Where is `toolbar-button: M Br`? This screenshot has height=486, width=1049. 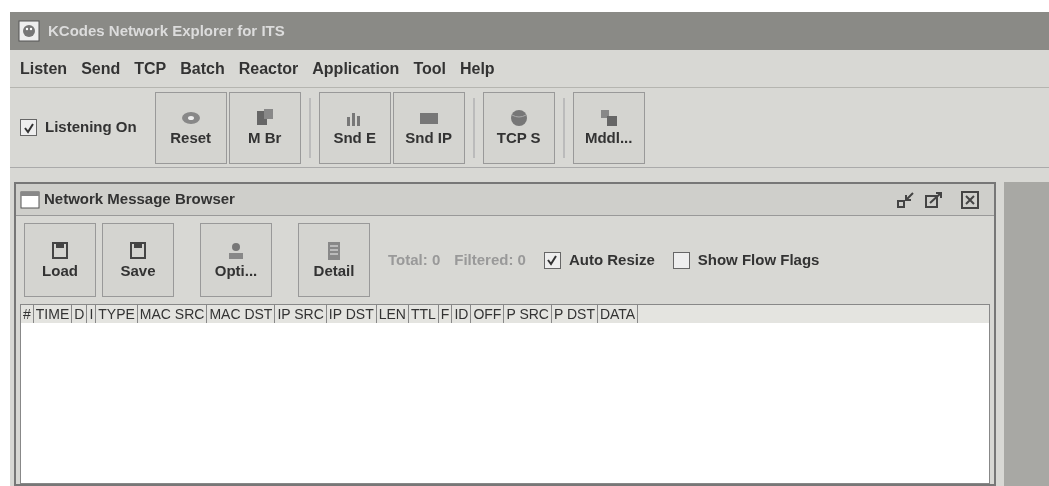 toolbar-button: M Br is located at coordinates (264, 127).